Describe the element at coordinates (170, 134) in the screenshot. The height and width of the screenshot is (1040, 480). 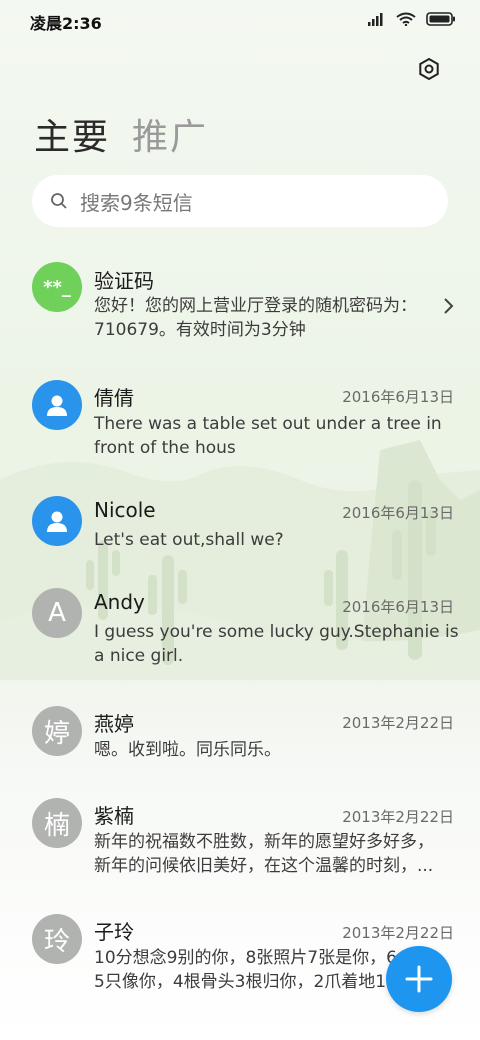
I see `tab-promotions: 推广` at that location.